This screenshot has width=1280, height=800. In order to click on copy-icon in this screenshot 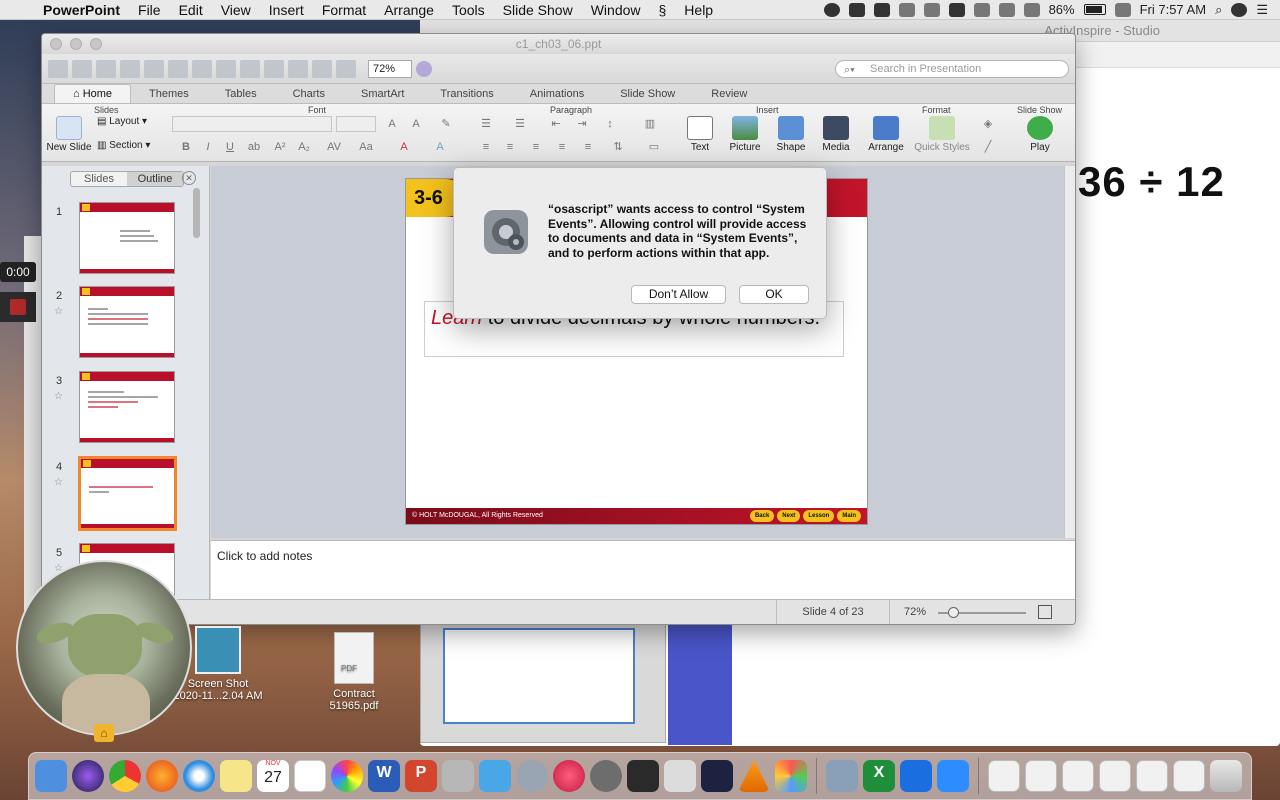, I will do `click(202, 68)`.